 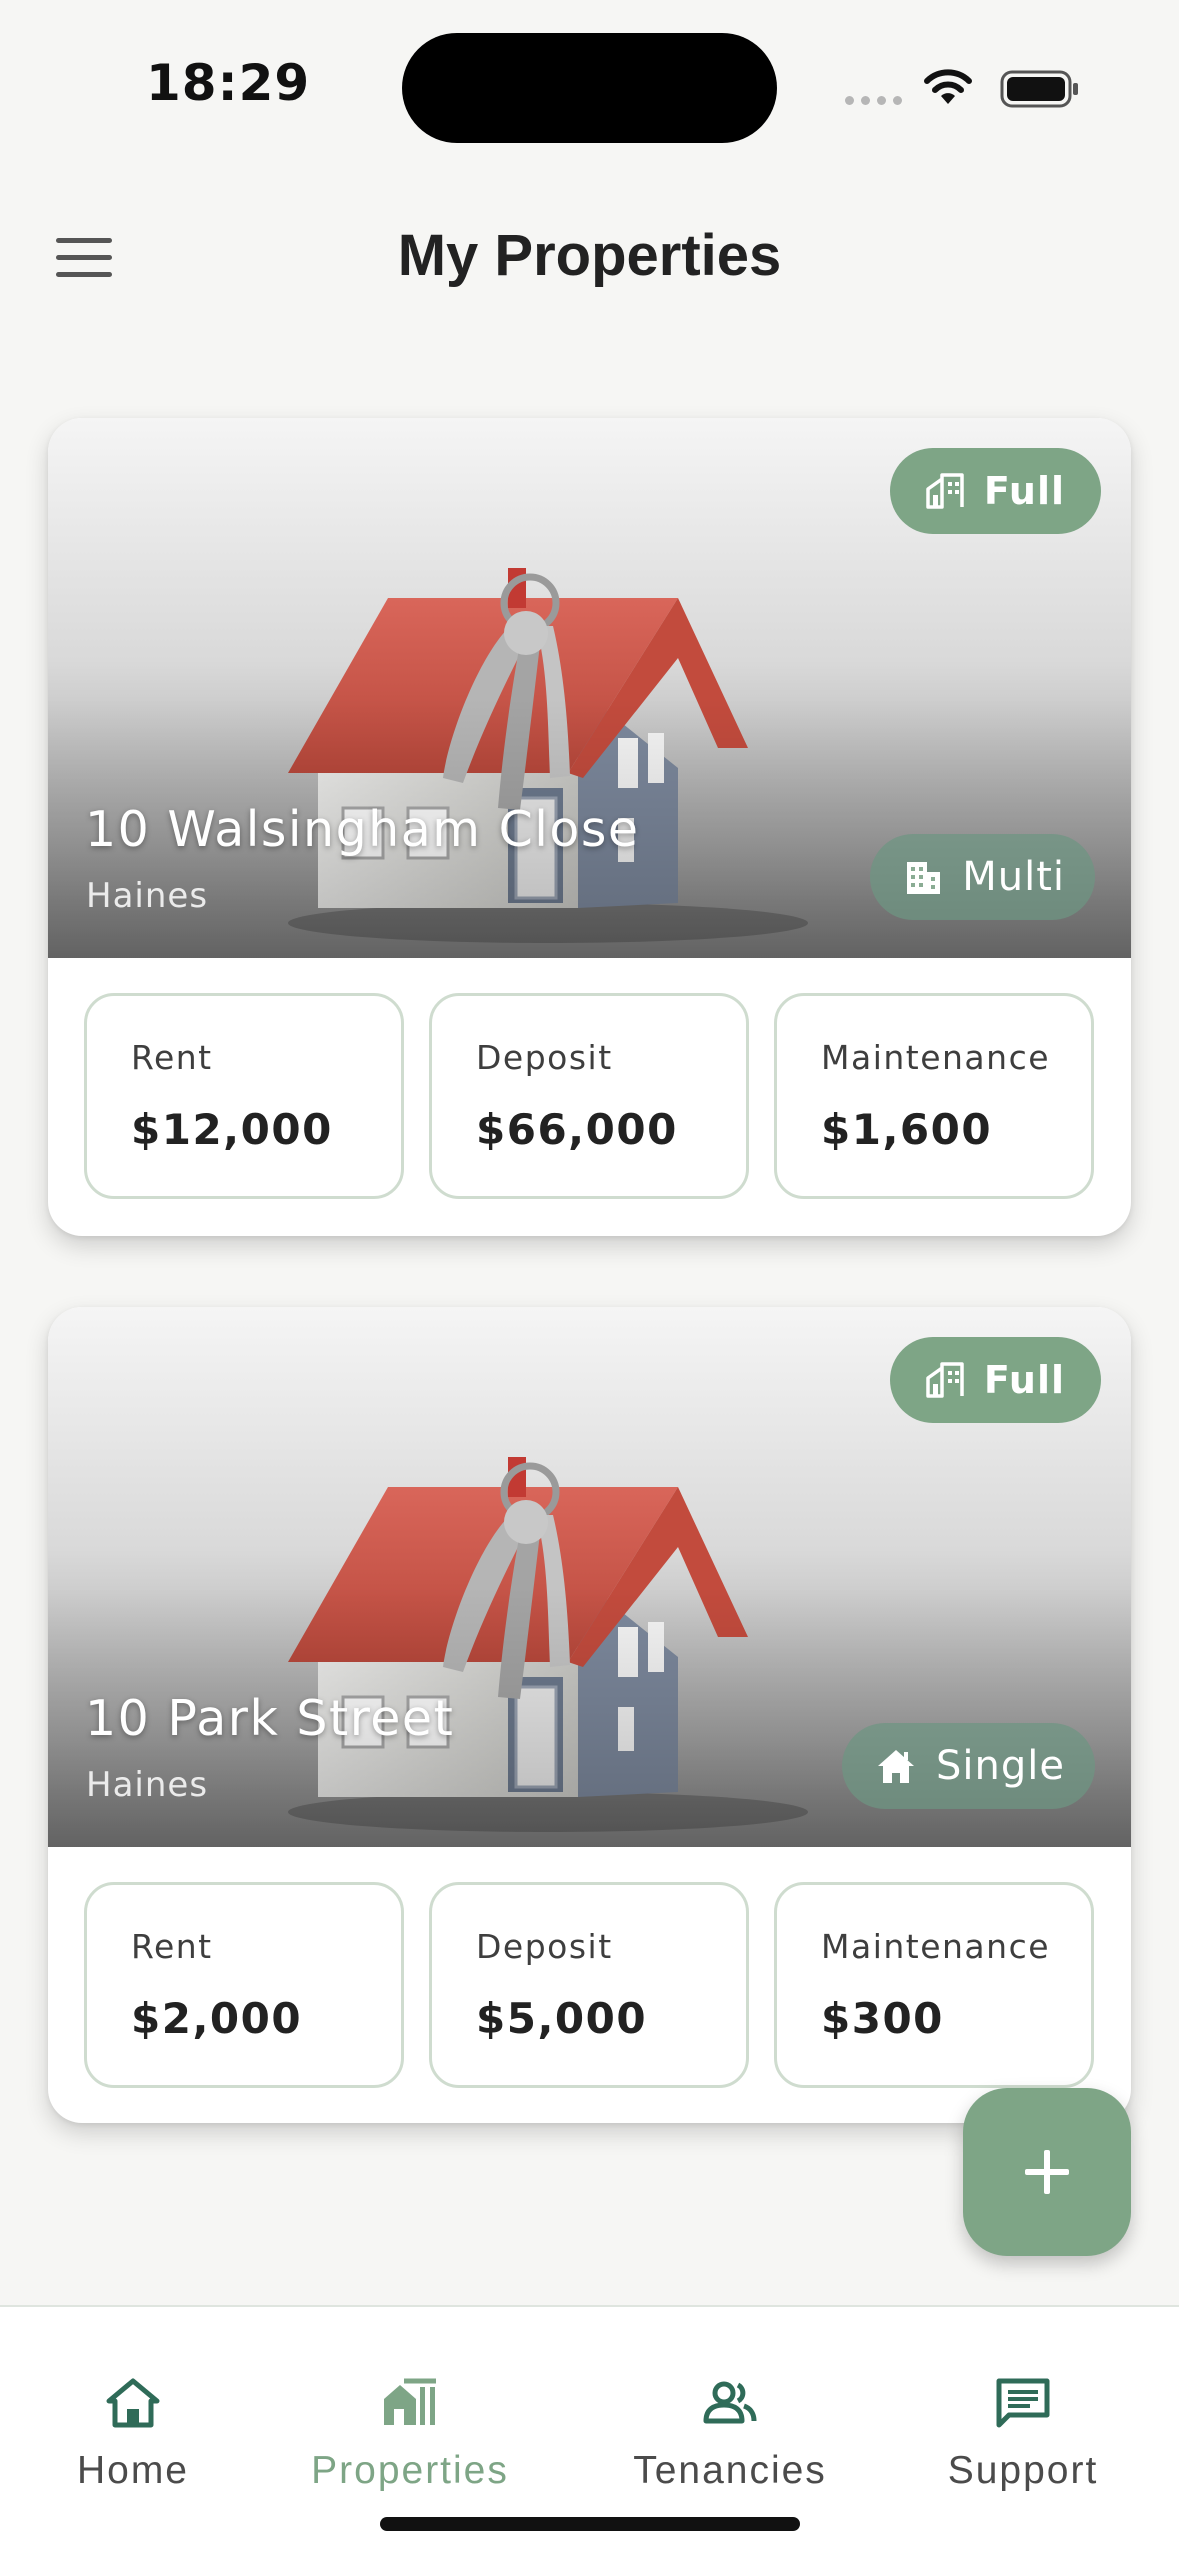 What do you see at coordinates (244, 1985) in the screenshot?
I see `rent-stat: Rent $2,000` at bounding box center [244, 1985].